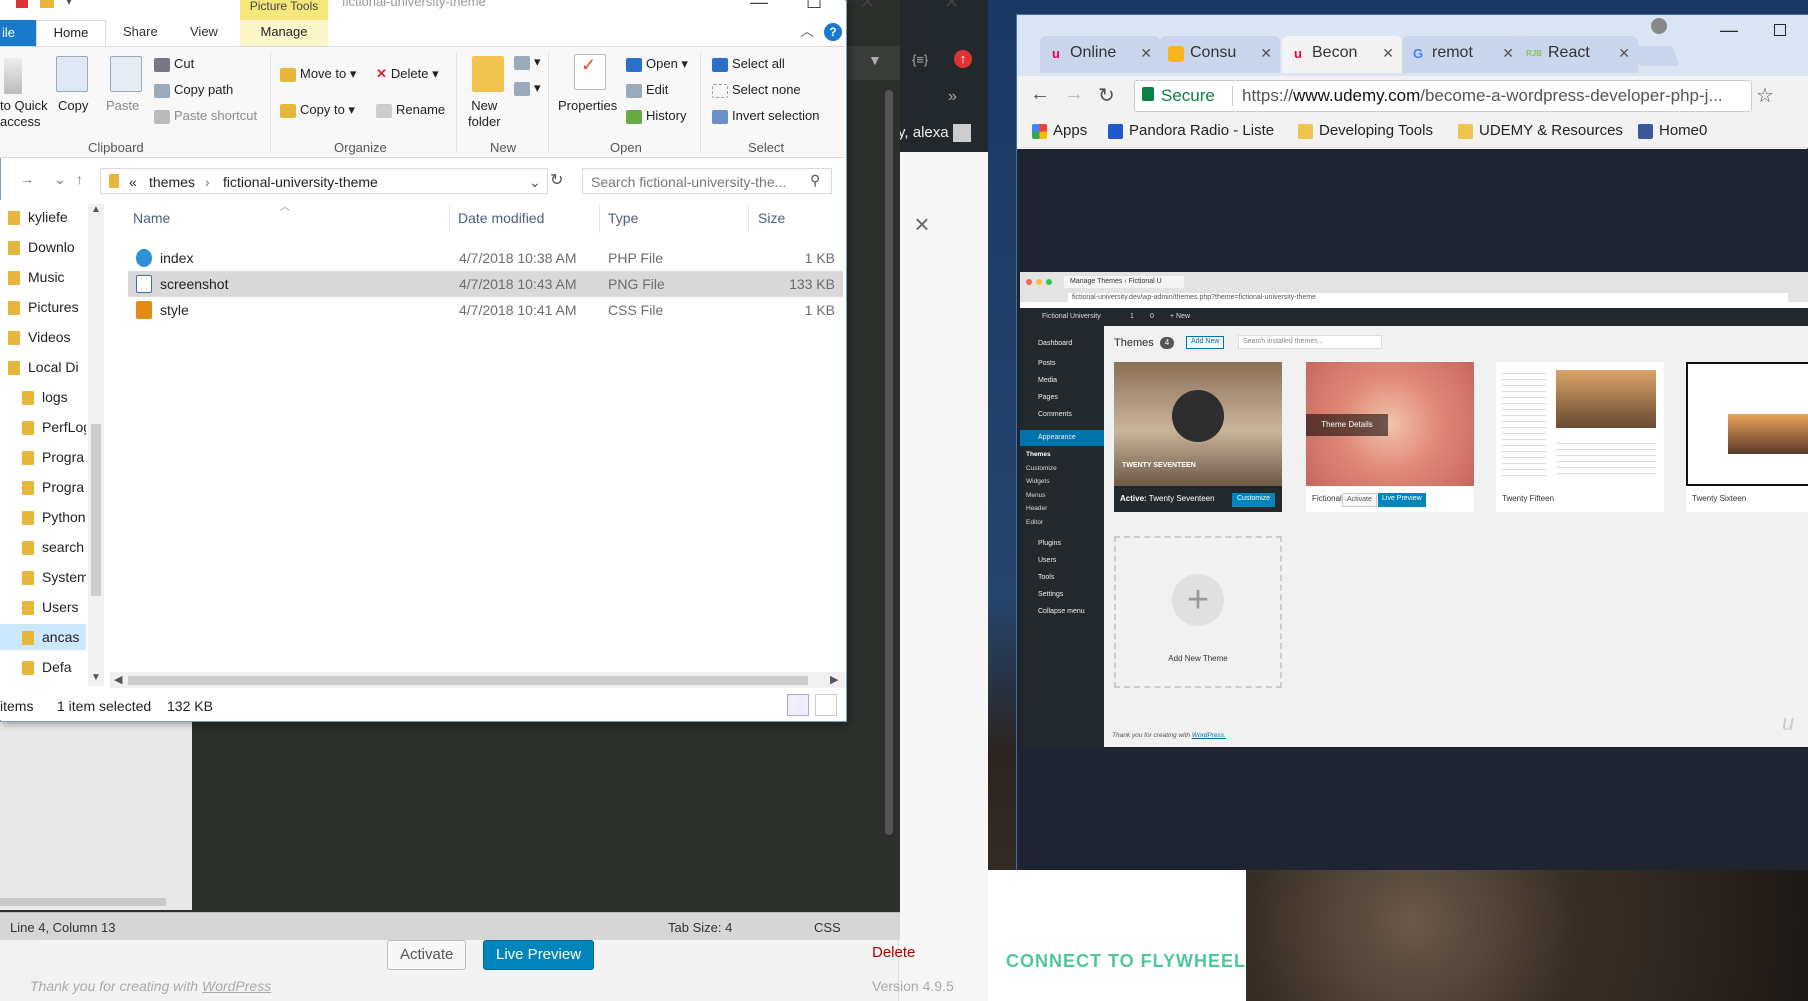 This screenshot has height=1001, width=1808. What do you see at coordinates (18, 33) in the screenshot?
I see `tab-file: ile` at bounding box center [18, 33].